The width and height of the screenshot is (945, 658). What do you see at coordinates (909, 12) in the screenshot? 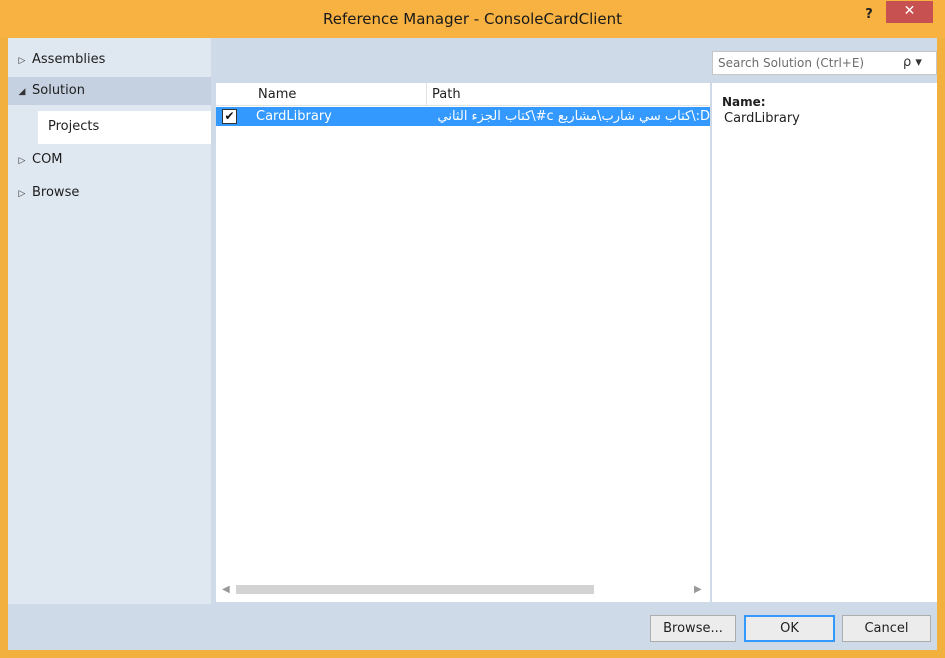
I see `close-button: ✕` at bounding box center [909, 12].